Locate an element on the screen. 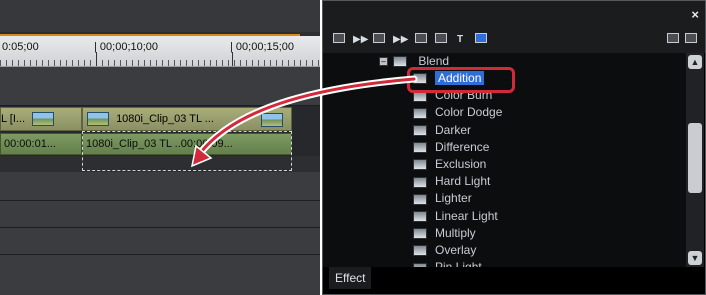 The height and width of the screenshot is (295, 706). effect-item: Overlay is located at coordinates (444, 250).